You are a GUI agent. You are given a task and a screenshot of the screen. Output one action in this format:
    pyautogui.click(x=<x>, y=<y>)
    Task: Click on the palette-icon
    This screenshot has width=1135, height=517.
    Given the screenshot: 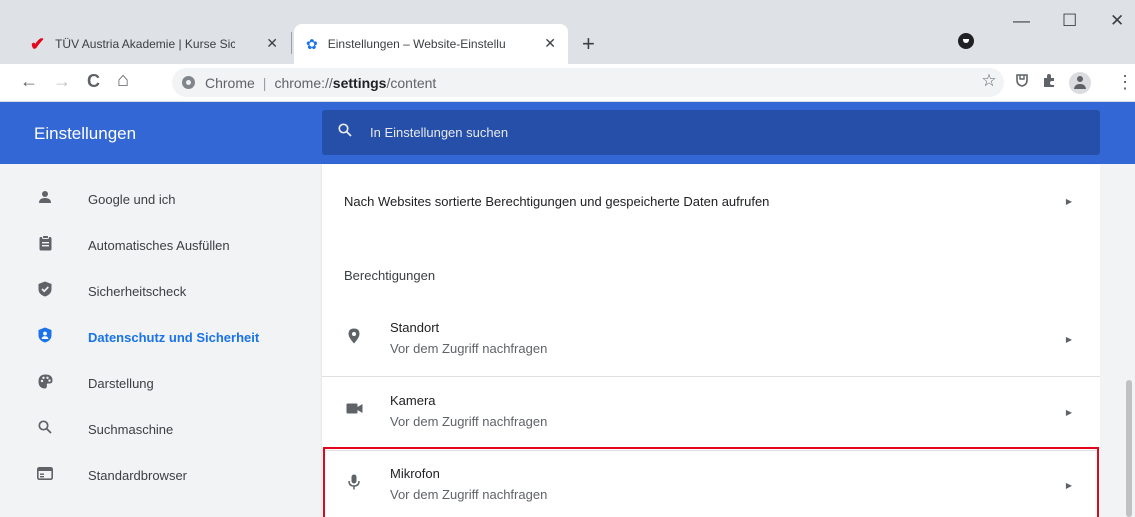 What is the action you would take?
    pyautogui.click(x=45, y=383)
    